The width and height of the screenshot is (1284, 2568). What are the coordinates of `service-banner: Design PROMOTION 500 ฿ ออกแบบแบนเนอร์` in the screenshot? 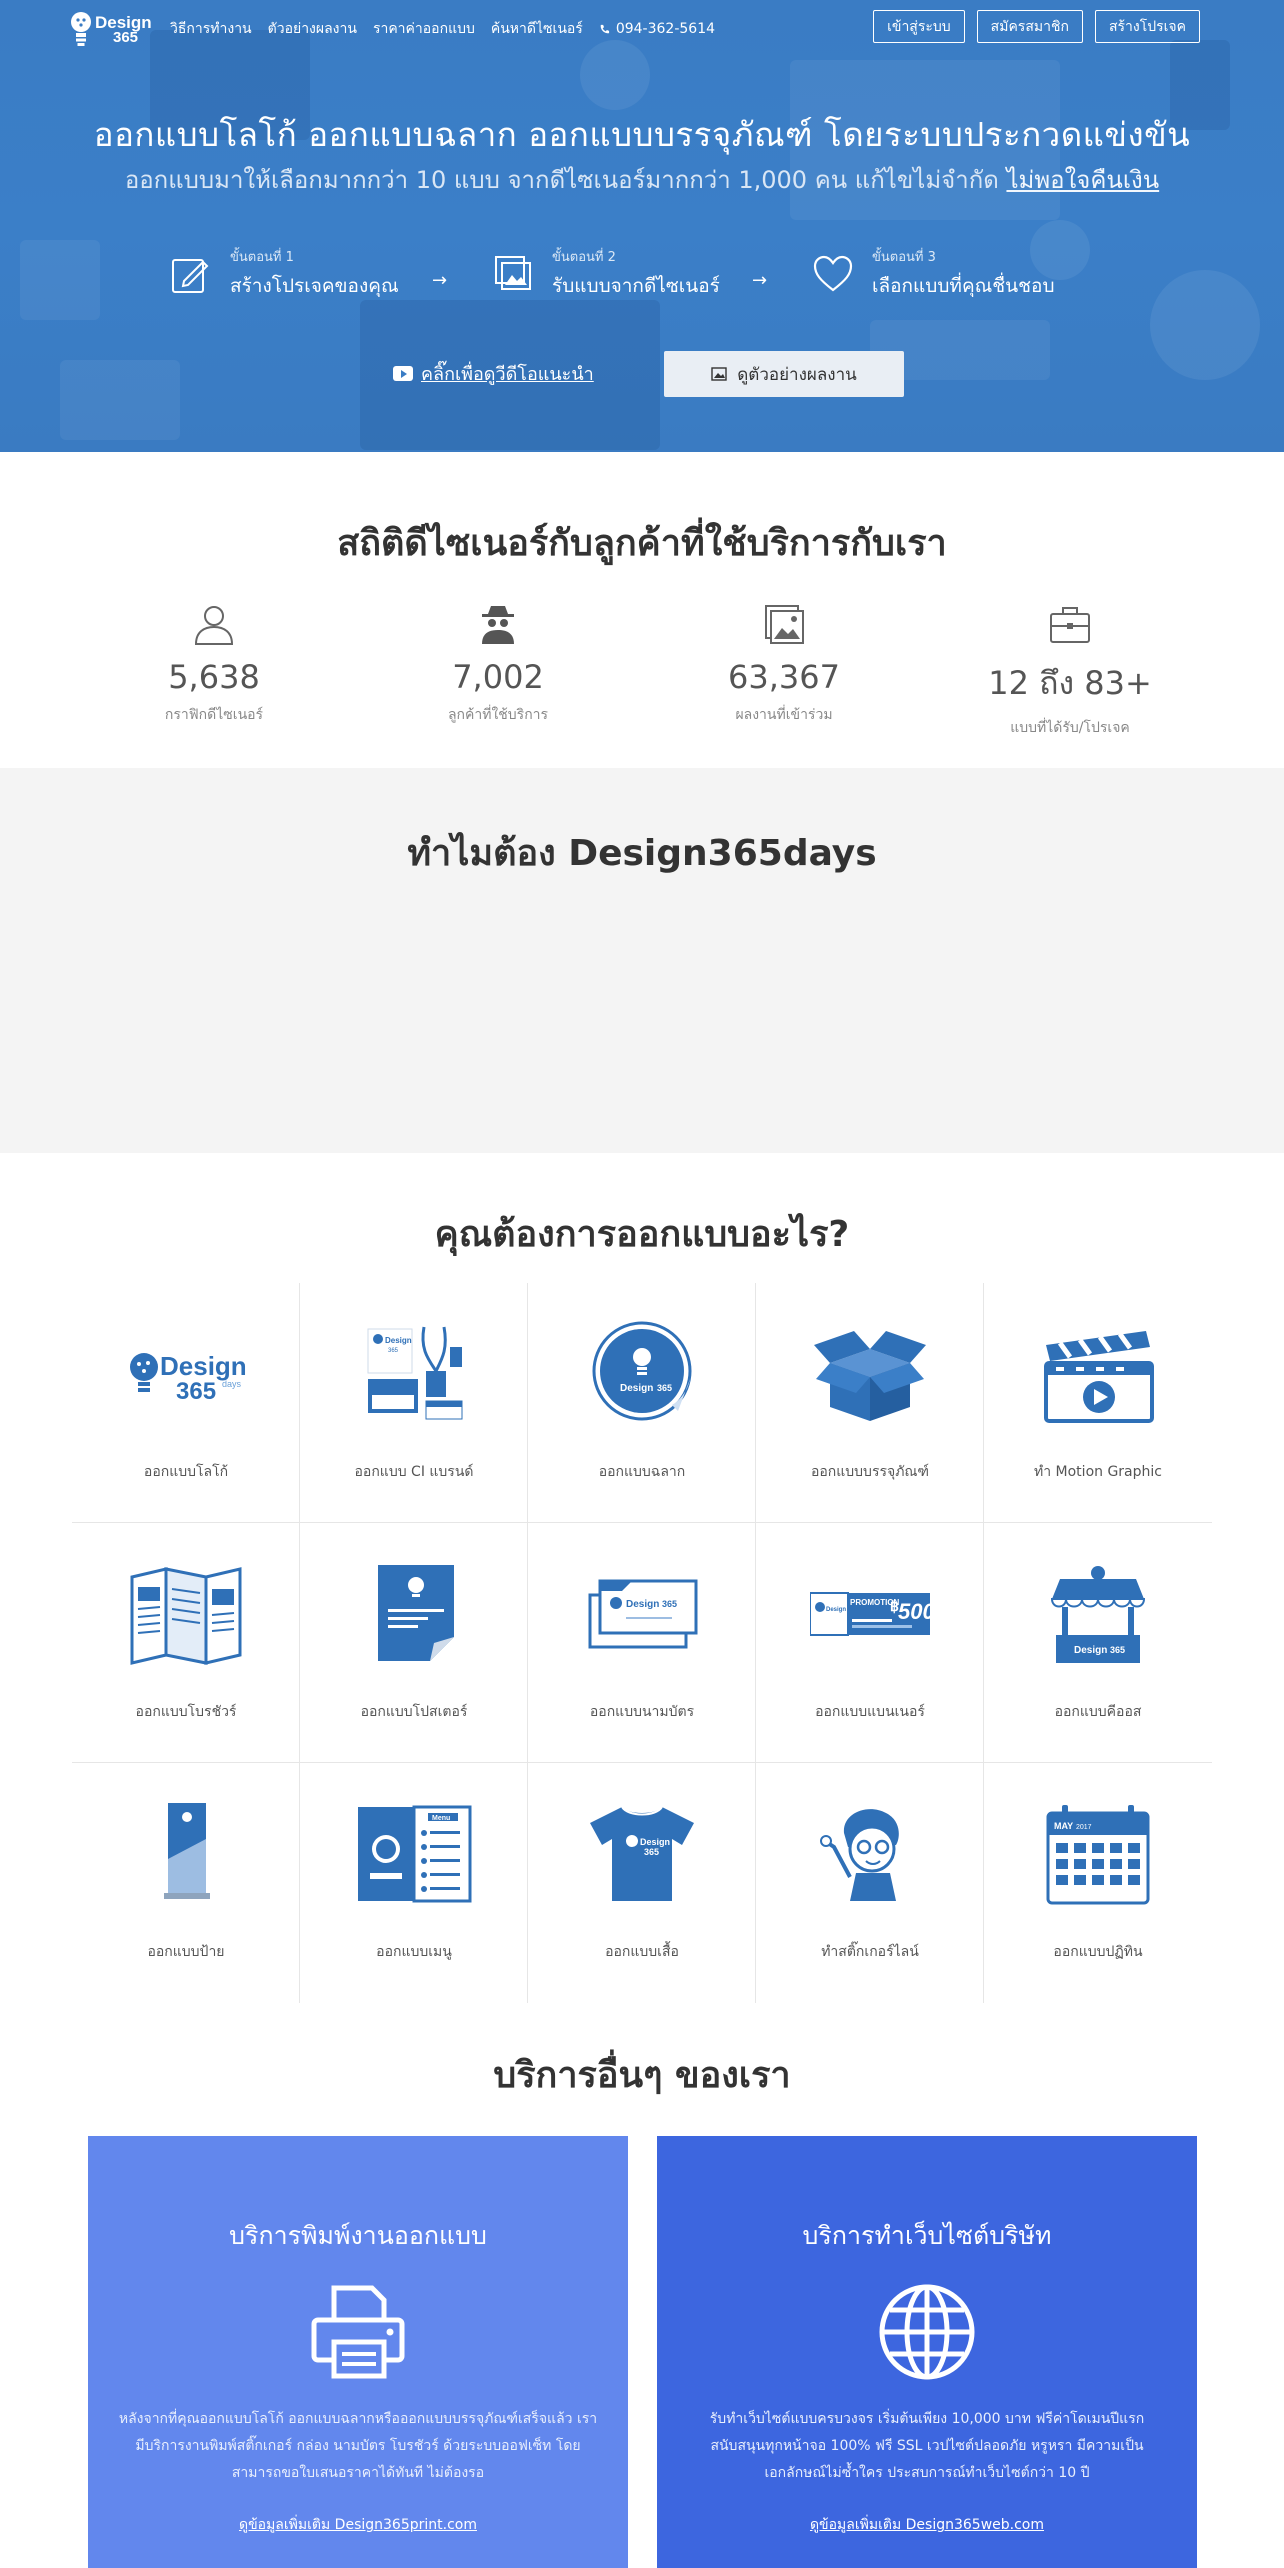 It's located at (870, 1643).